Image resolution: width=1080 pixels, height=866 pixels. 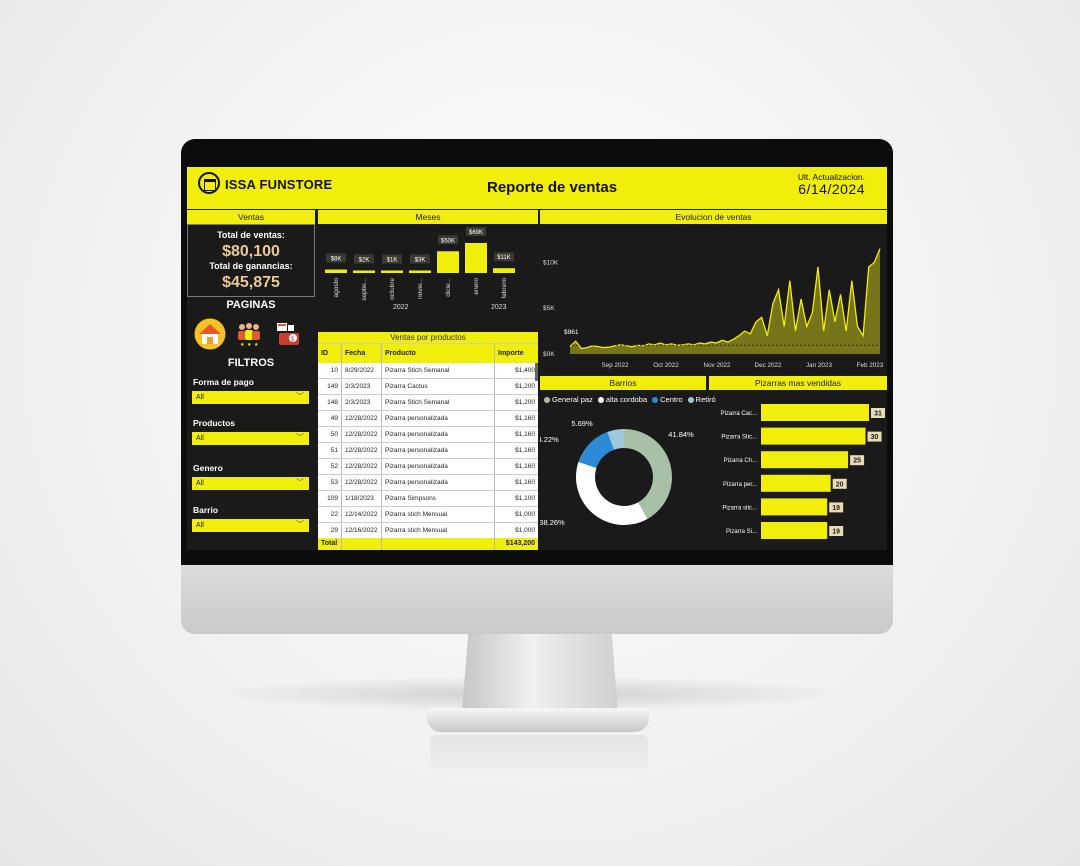 What do you see at coordinates (250, 525) in the screenshot?
I see `neighborhood-filter-dropdown: All ﹀` at bounding box center [250, 525].